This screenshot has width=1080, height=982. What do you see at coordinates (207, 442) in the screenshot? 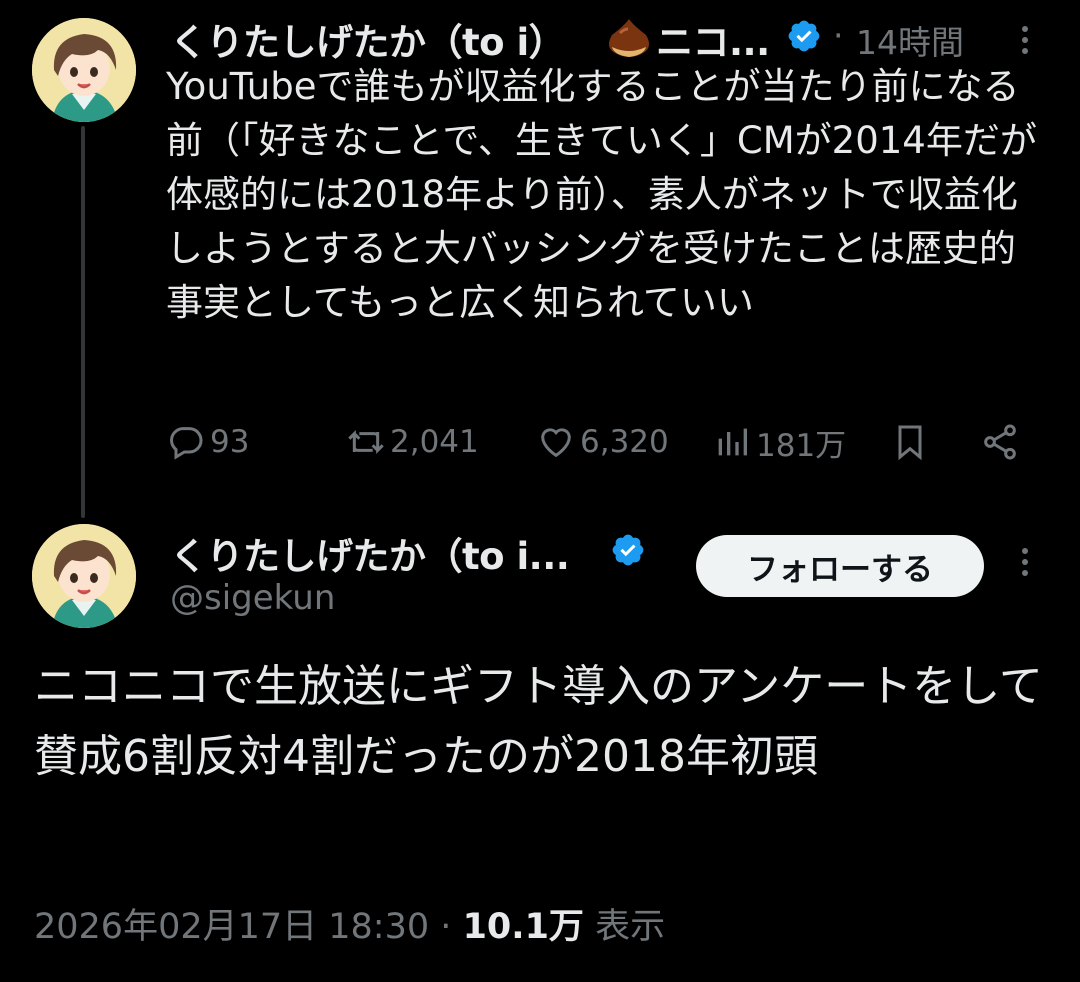
I see `reply-button: 93` at bounding box center [207, 442].